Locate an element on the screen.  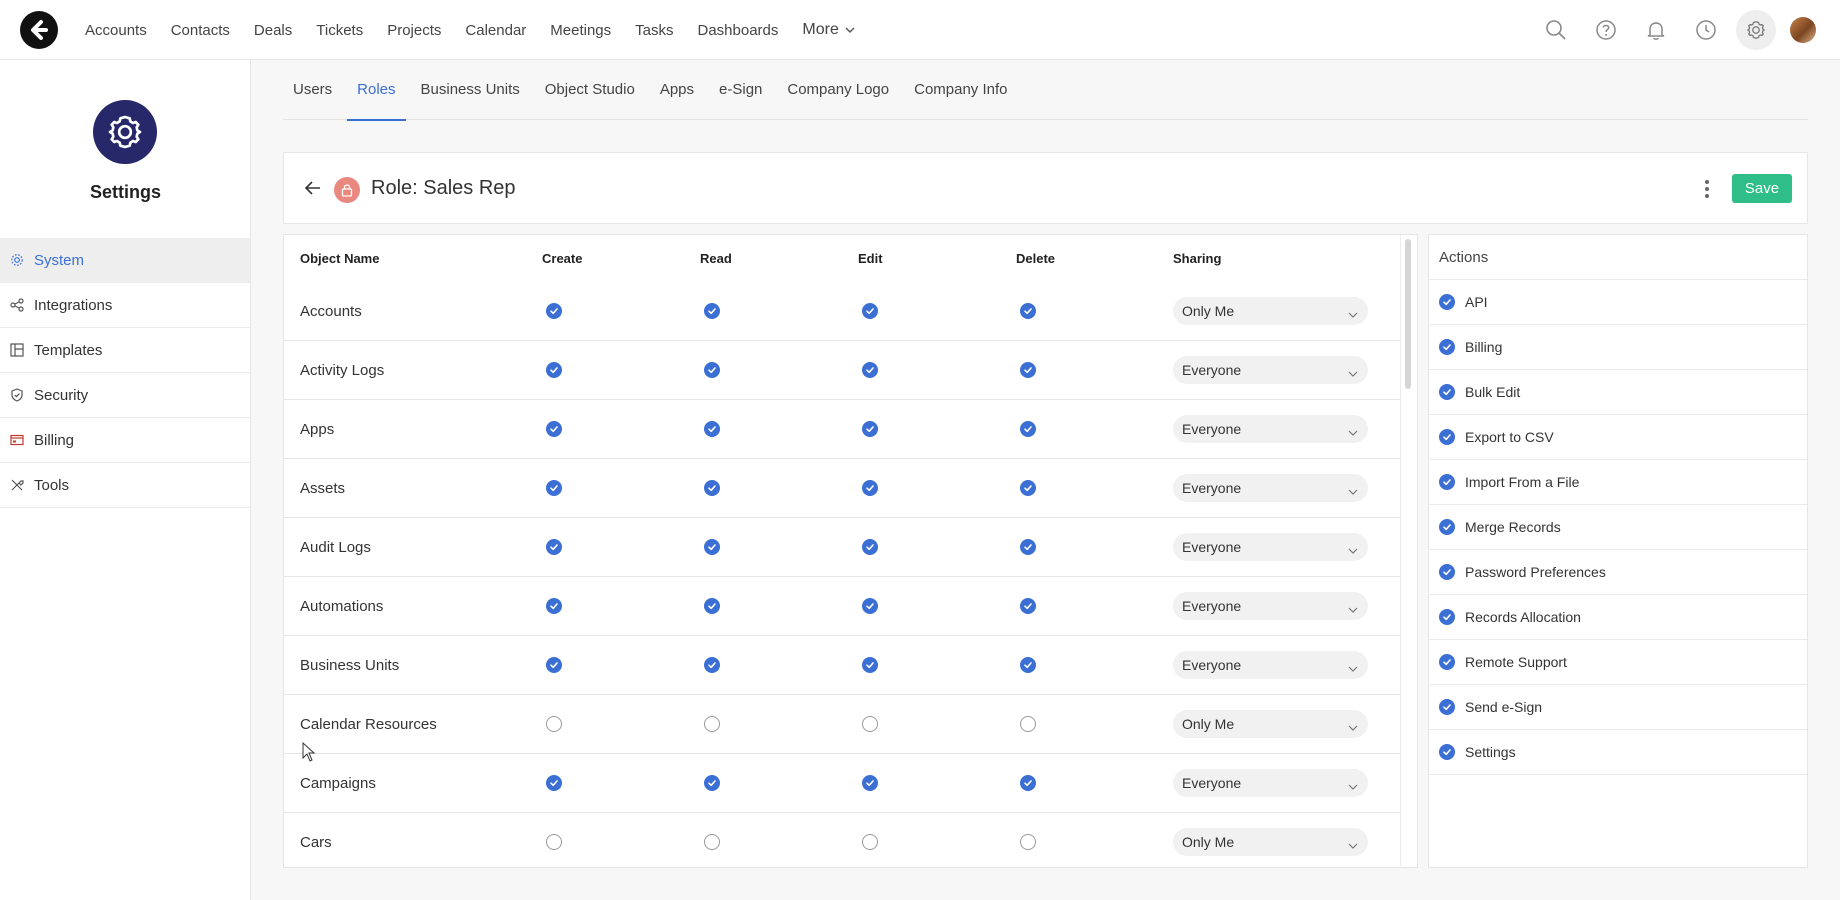
tab-company-info: Company Info is located at coordinates (960, 90).